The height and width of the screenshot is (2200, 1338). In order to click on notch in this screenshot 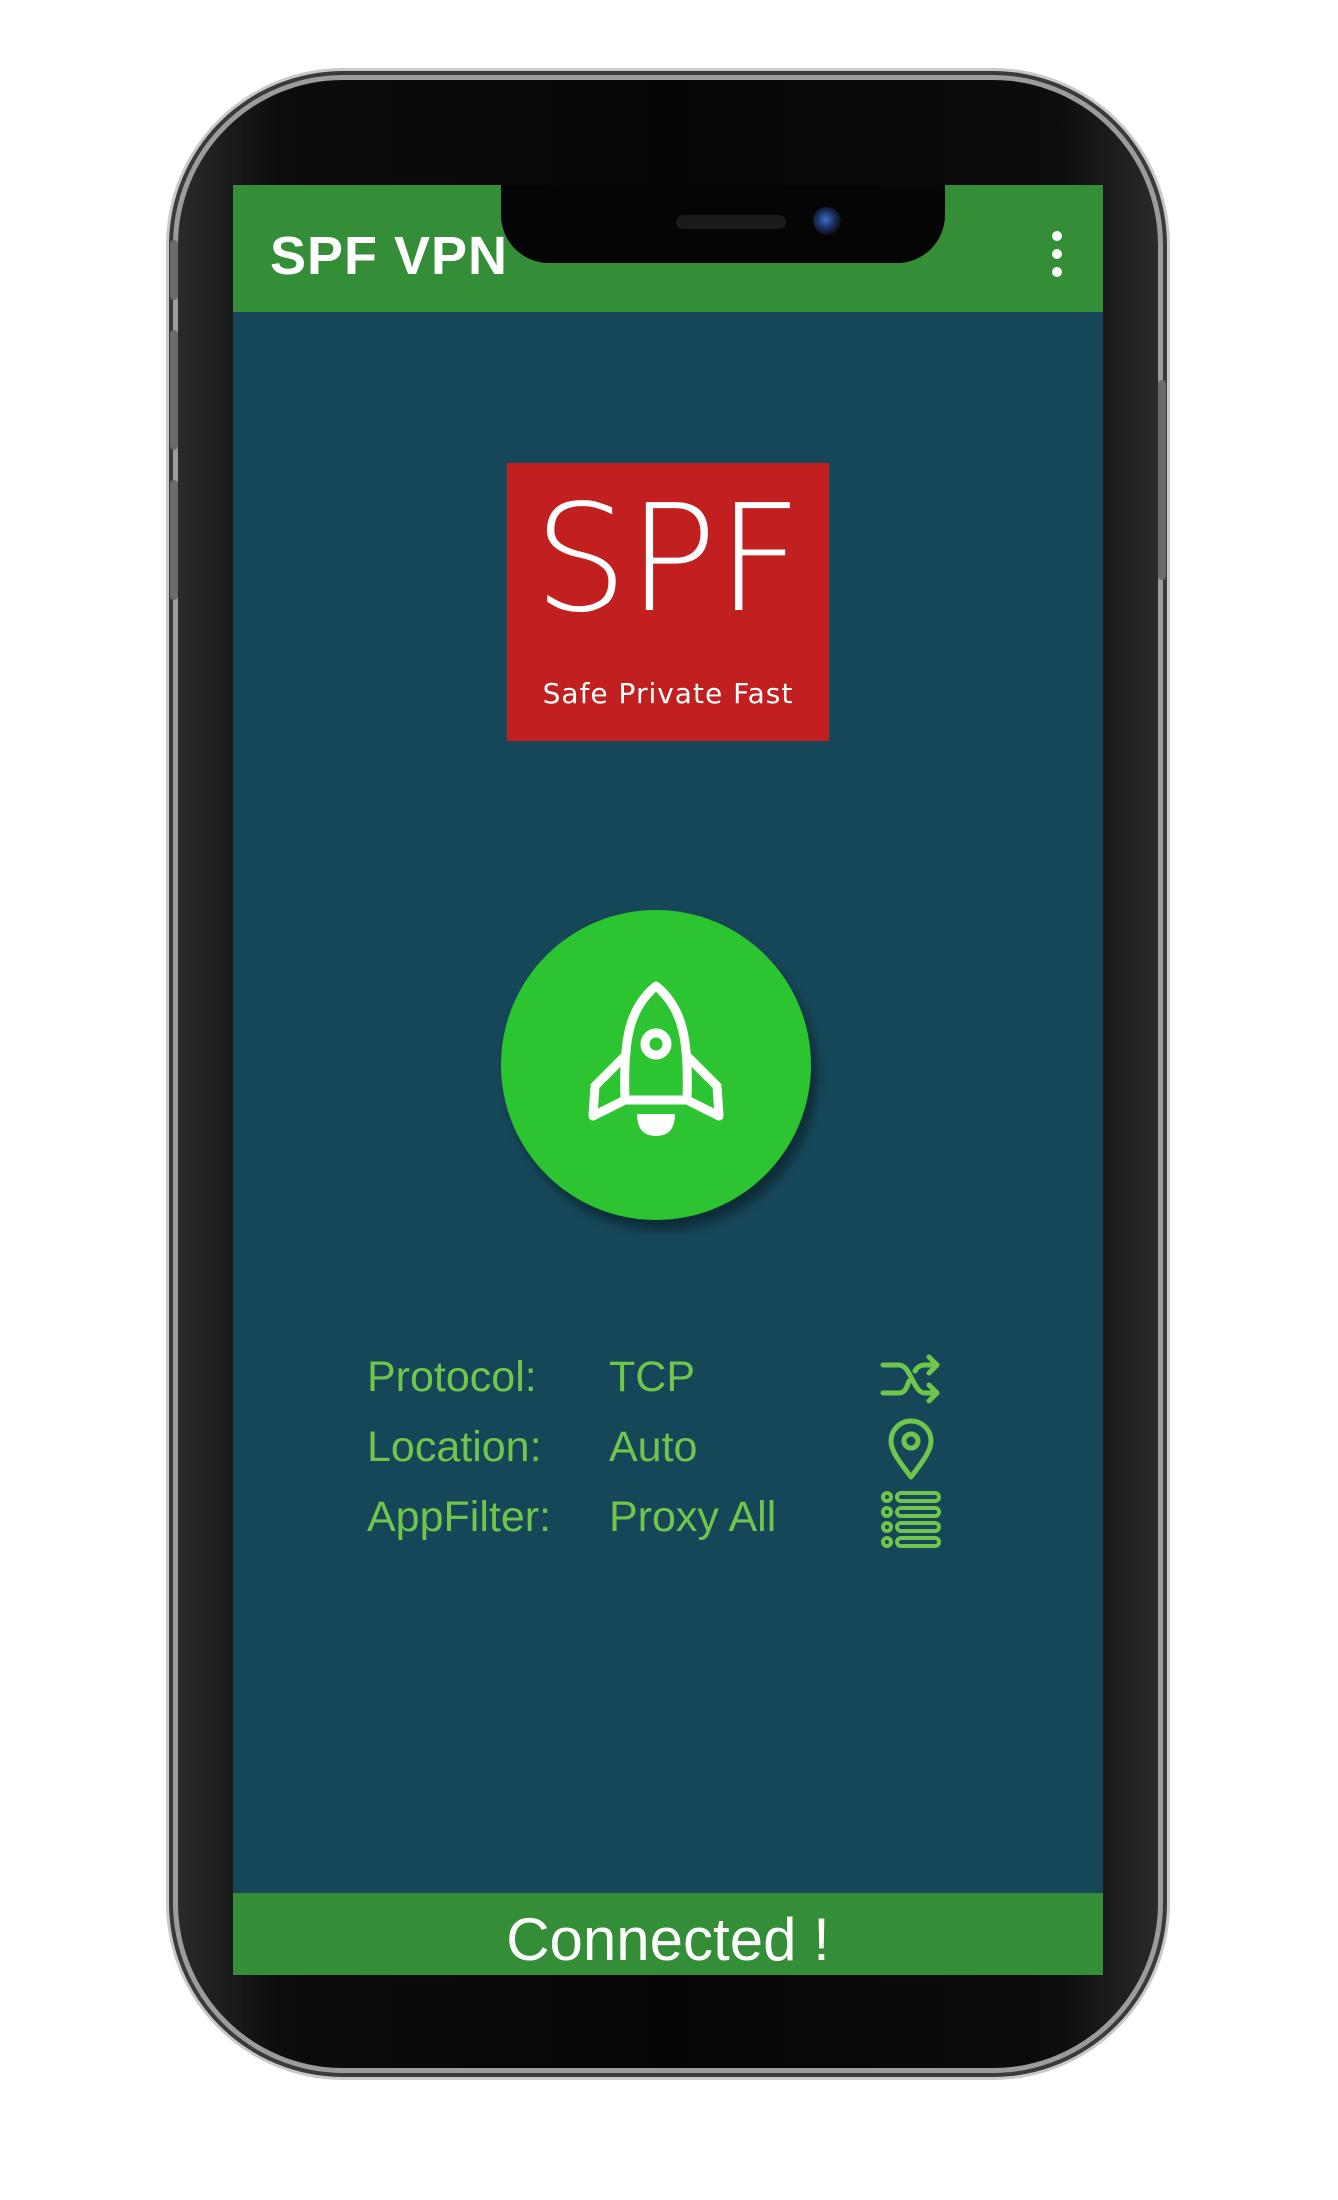, I will do `click(723, 224)`.